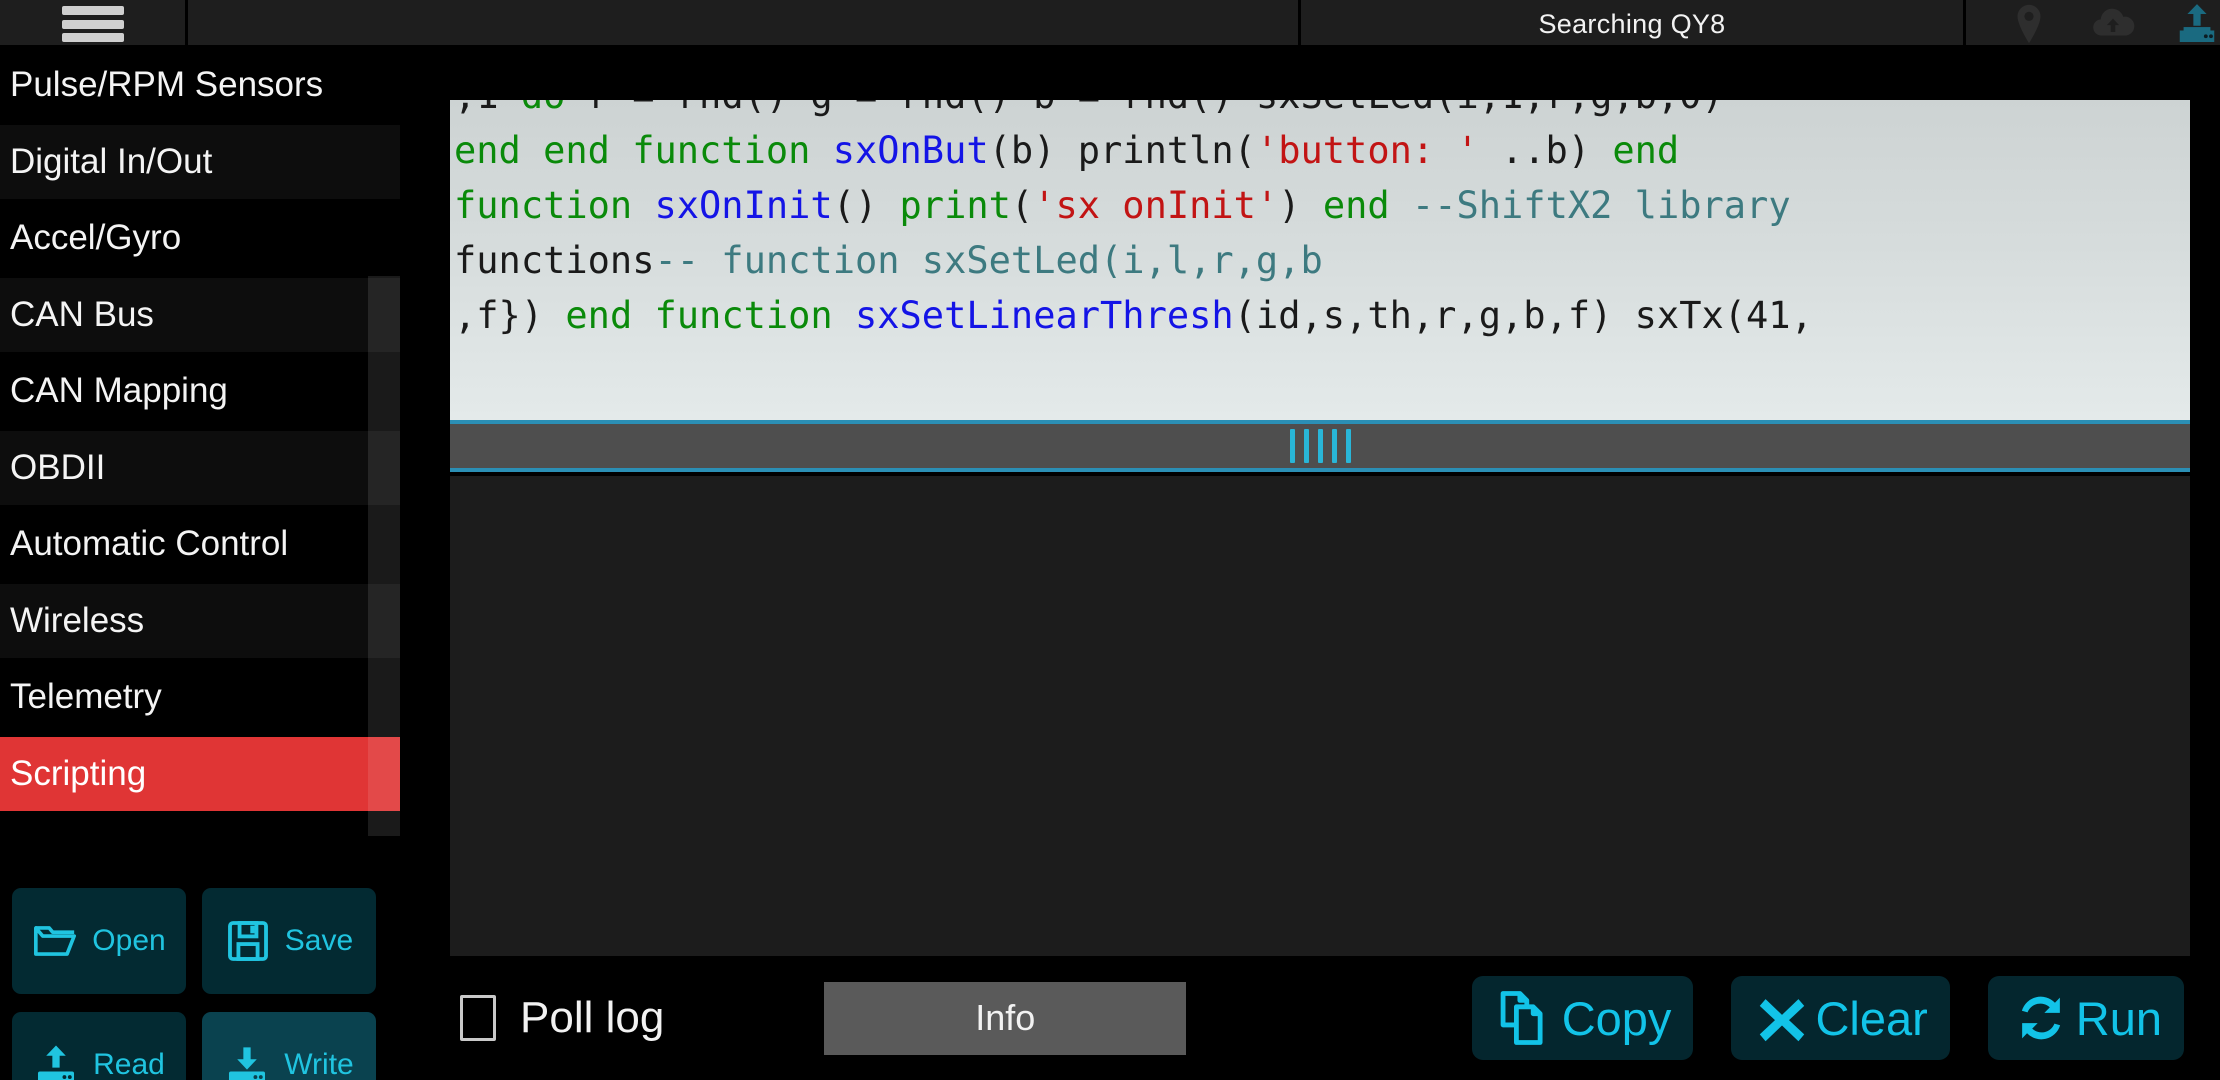 This screenshot has height=1080, width=2220. What do you see at coordinates (1616, 1018) in the screenshot?
I see `copy-button-label: Copy` at bounding box center [1616, 1018].